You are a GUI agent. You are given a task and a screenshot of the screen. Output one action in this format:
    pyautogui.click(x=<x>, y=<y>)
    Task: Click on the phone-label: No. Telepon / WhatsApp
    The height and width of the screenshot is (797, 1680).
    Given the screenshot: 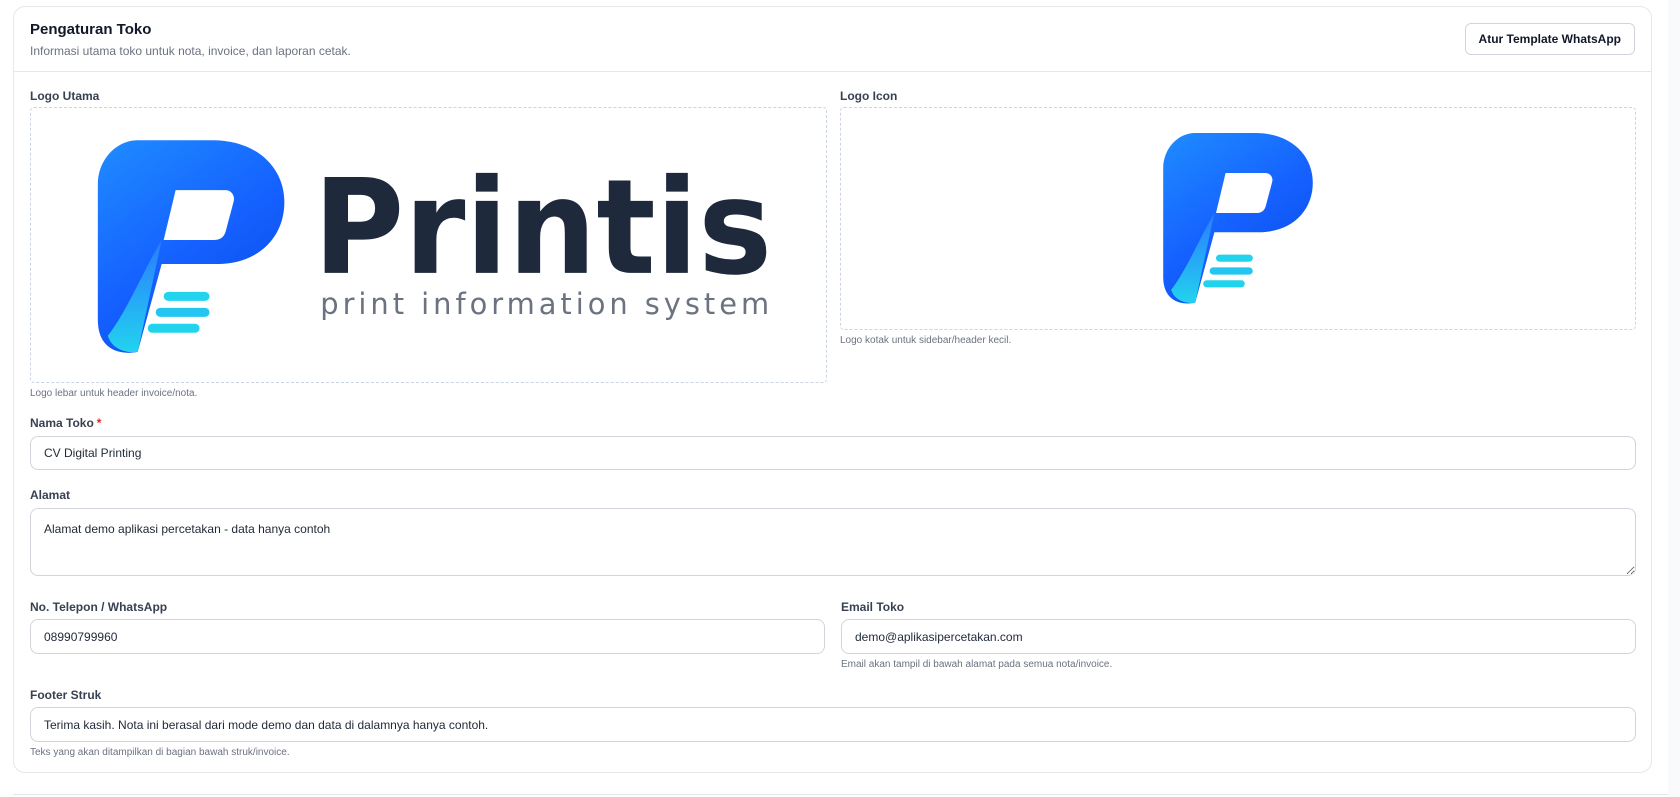 What is the action you would take?
    pyautogui.click(x=99, y=607)
    